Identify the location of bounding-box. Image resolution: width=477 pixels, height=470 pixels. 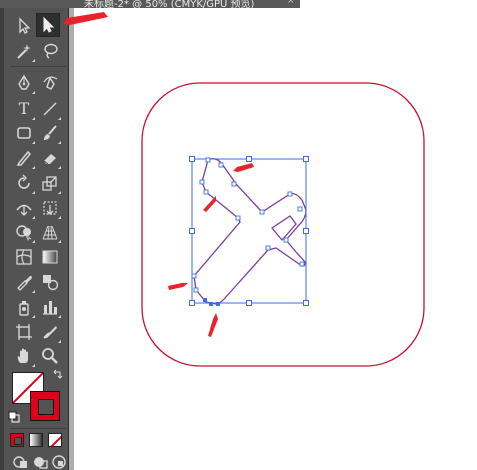
(249, 231).